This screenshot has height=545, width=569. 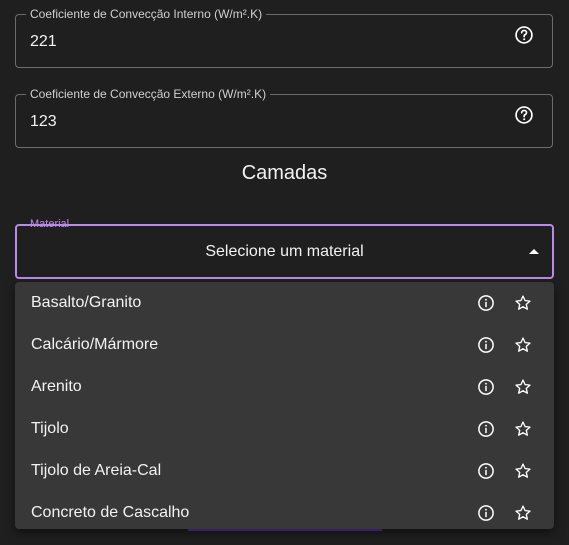 What do you see at coordinates (284, 387) in the screenshot?
I see `menu-item-arenito: Arenito` at bounding box center [284, 387].